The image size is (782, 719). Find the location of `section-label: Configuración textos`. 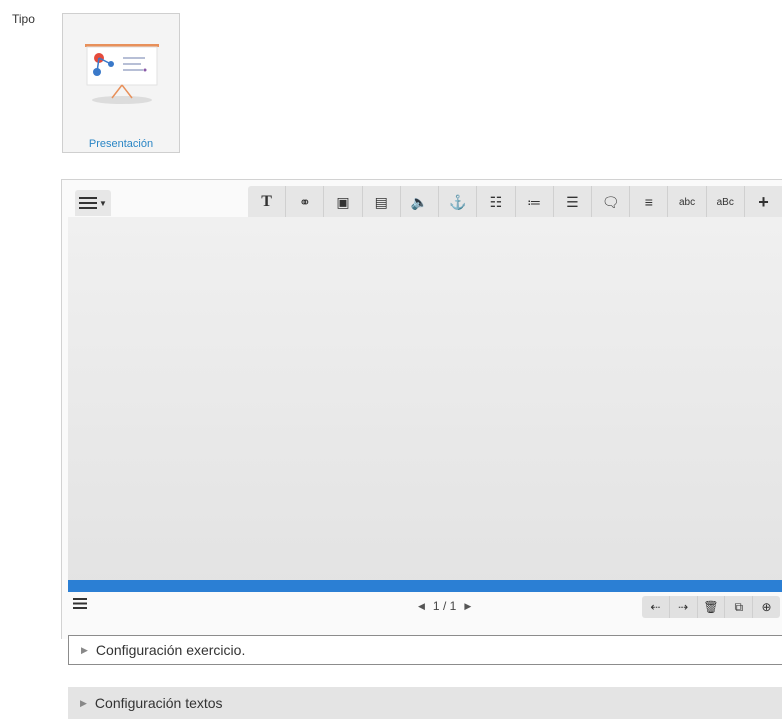

section-label: Configuración textos is located at coordinates (158, 703).